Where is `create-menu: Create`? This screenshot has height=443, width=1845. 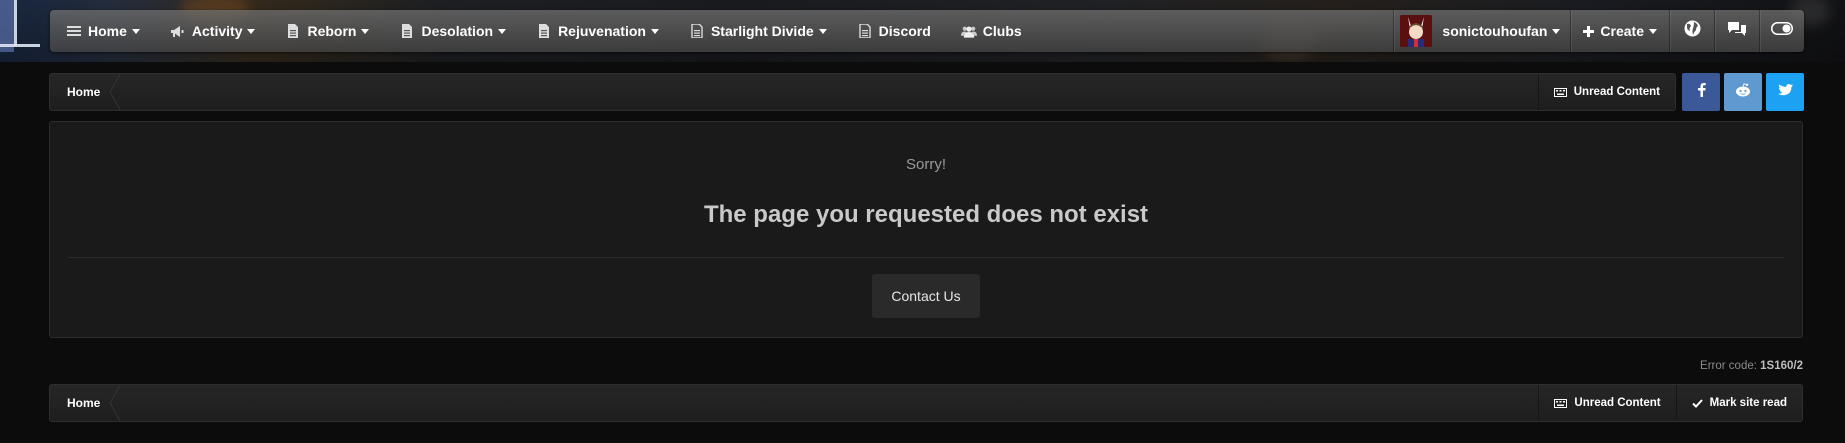
create-menu: Create is located at coordinates (1620, 31).